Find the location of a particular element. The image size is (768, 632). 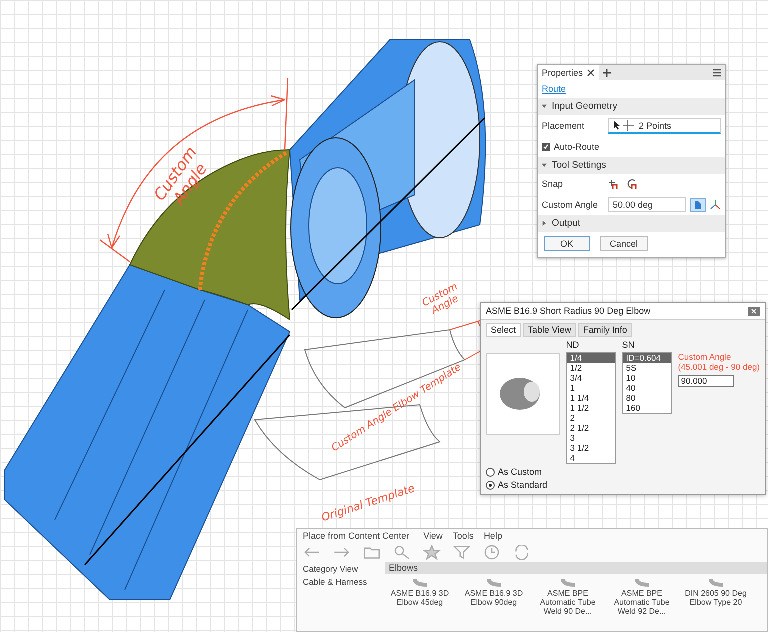

angle-input: 50.00 deg is located at coordinates (647, 204).